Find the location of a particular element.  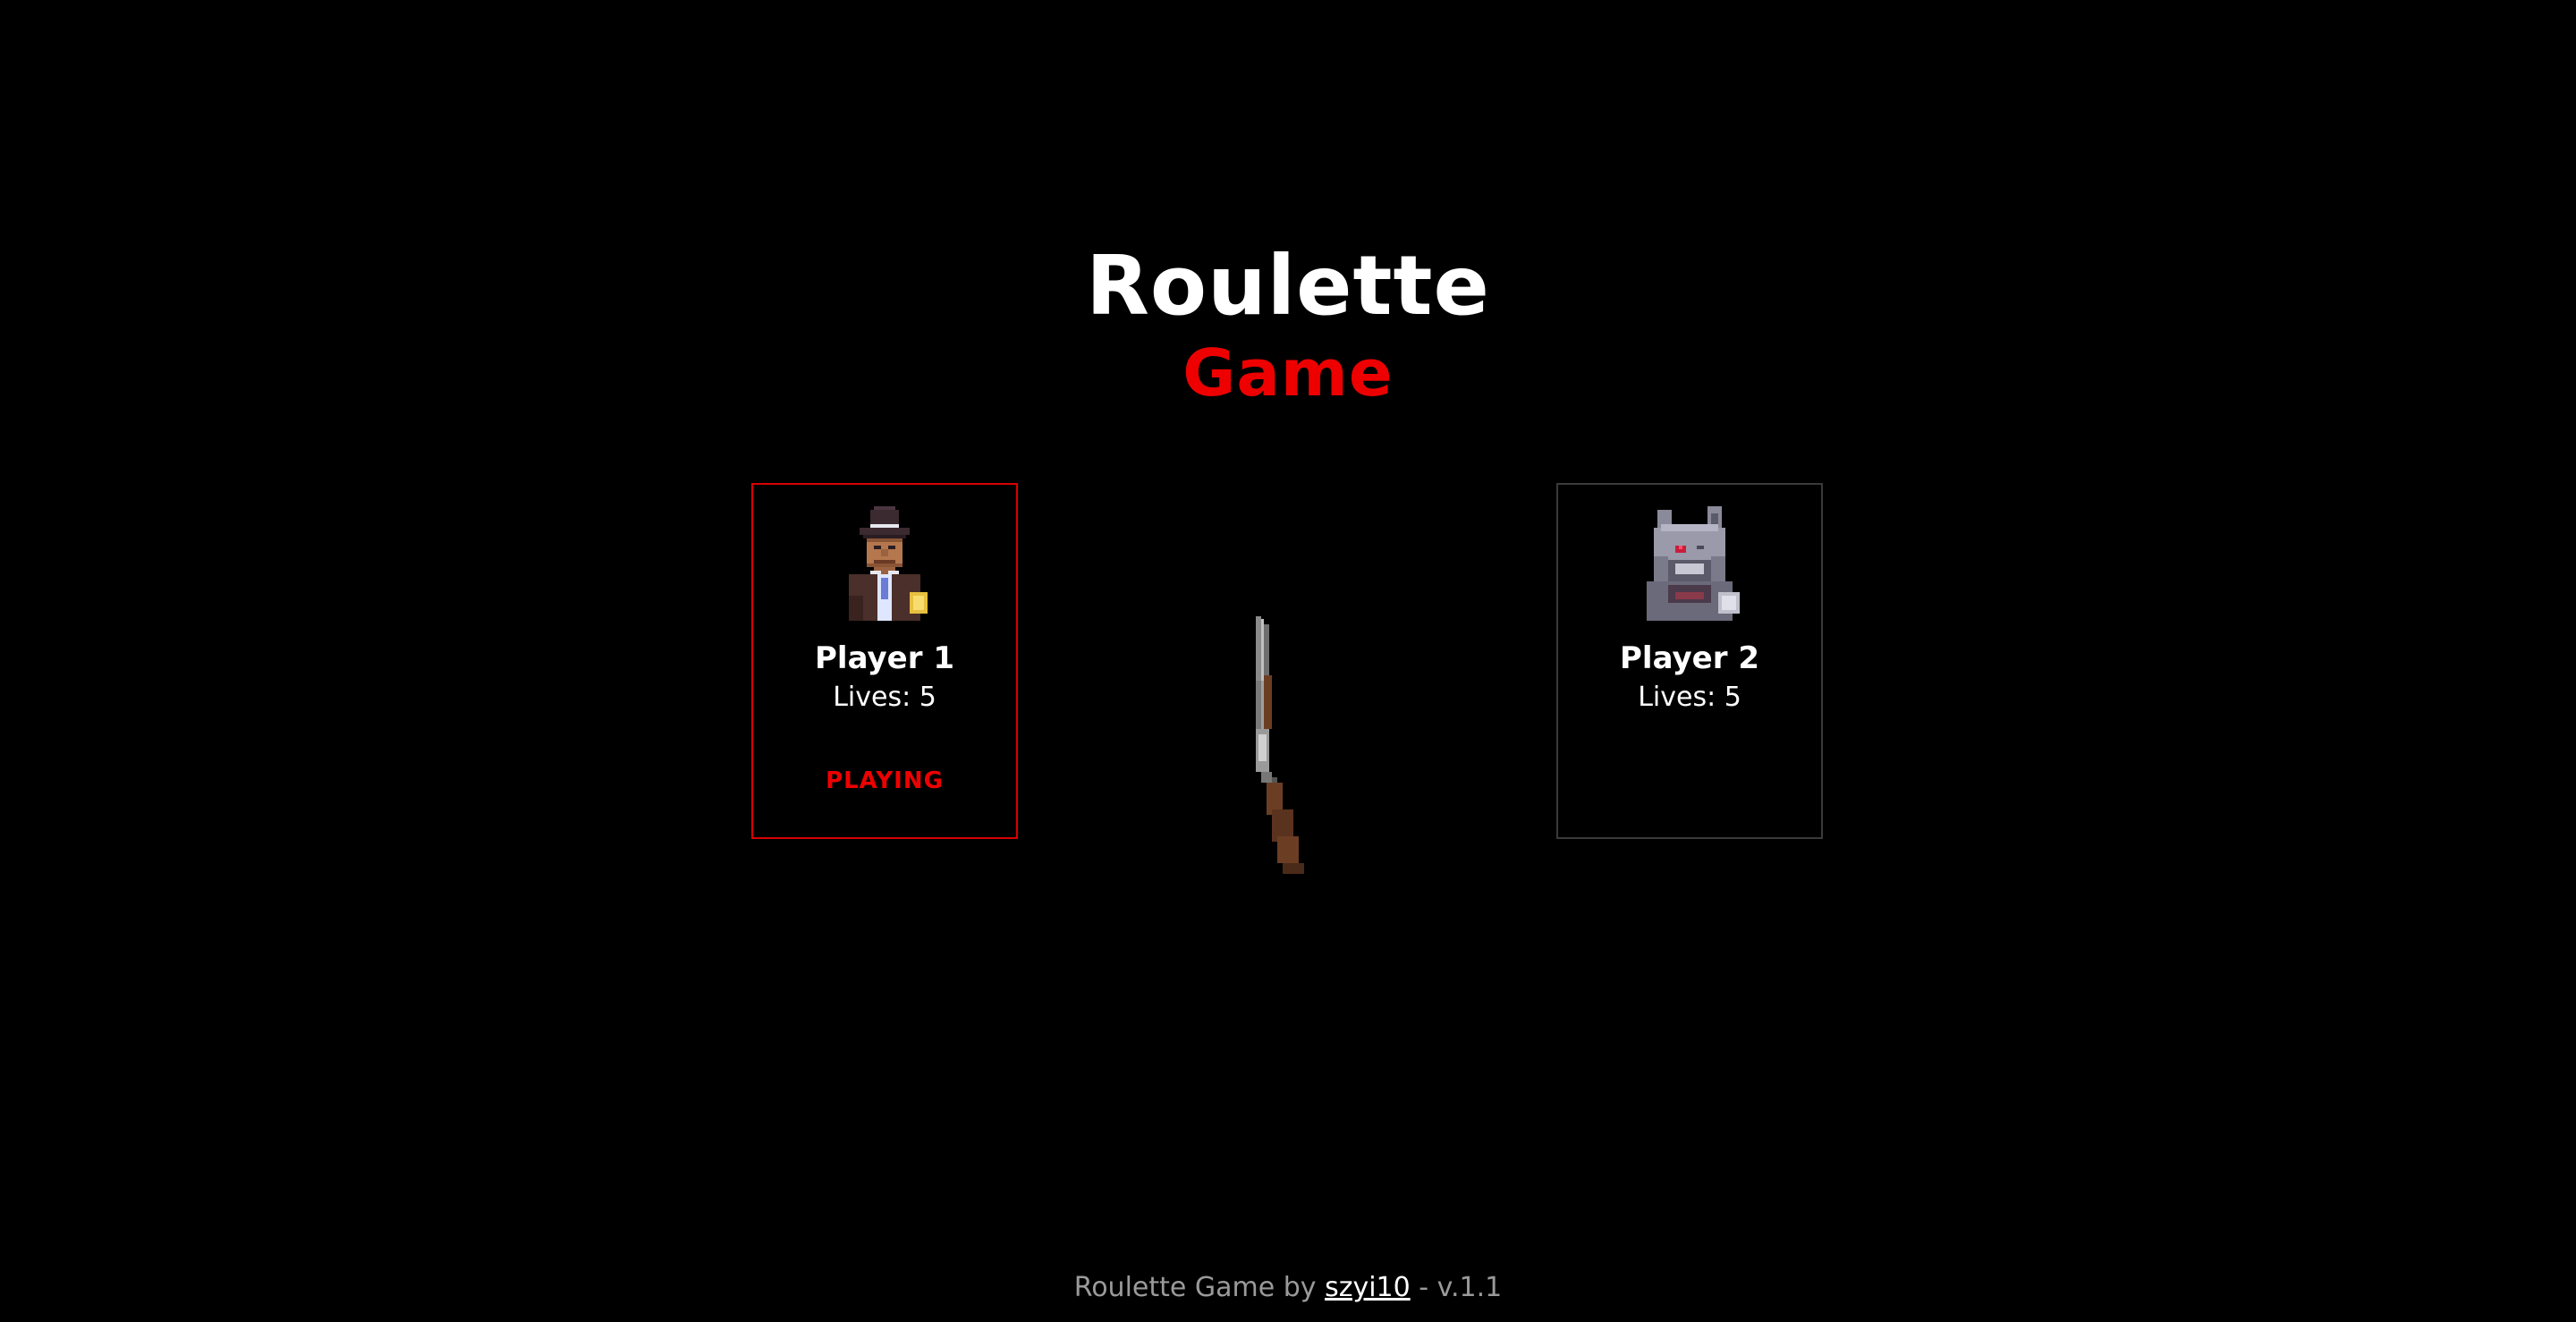

gangster-fedora-avatar-icon is located at coordinates (888, 563).